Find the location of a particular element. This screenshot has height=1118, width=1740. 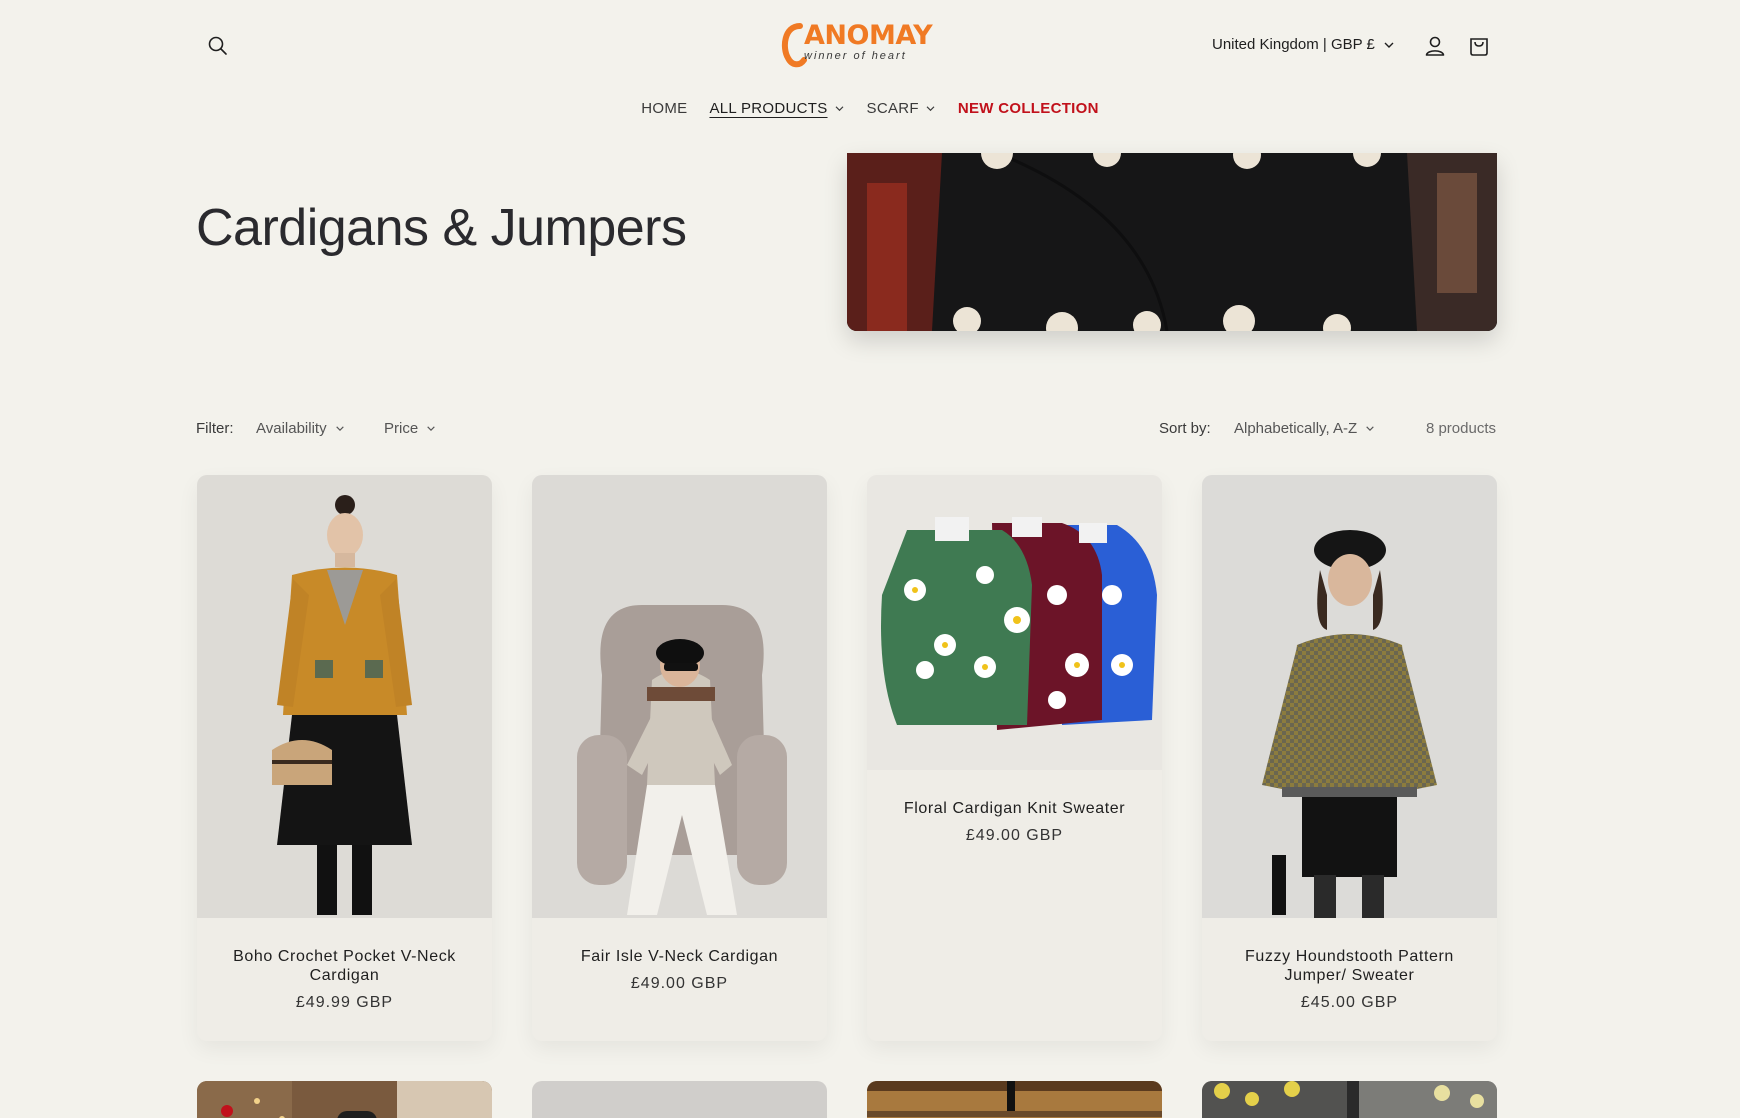

nav-item-scarf: SCARF is located at coordinates (901, 108).